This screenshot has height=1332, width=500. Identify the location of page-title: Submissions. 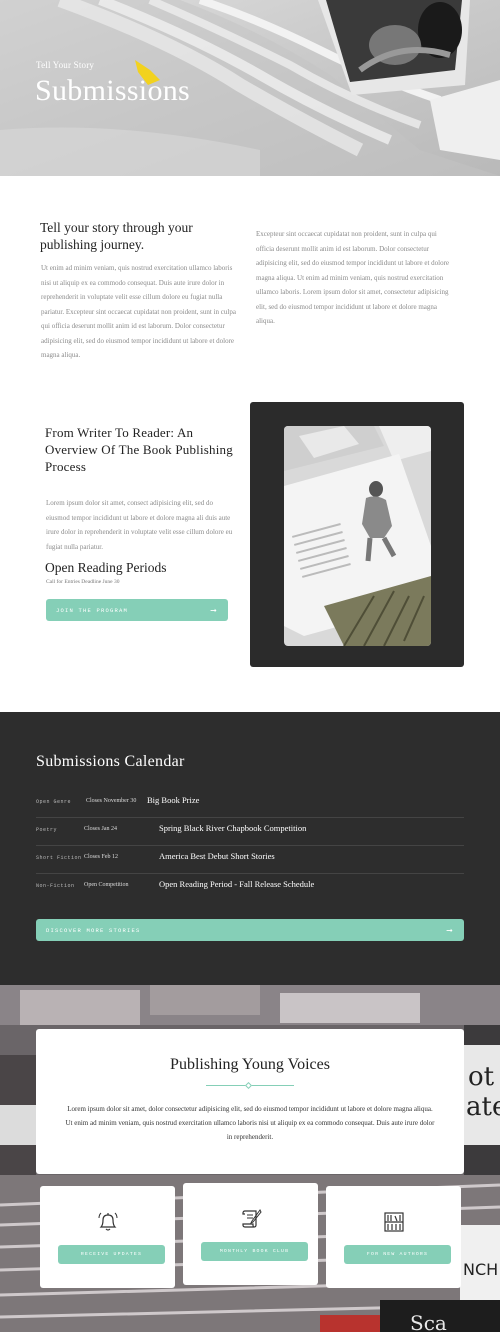
(113, 90).